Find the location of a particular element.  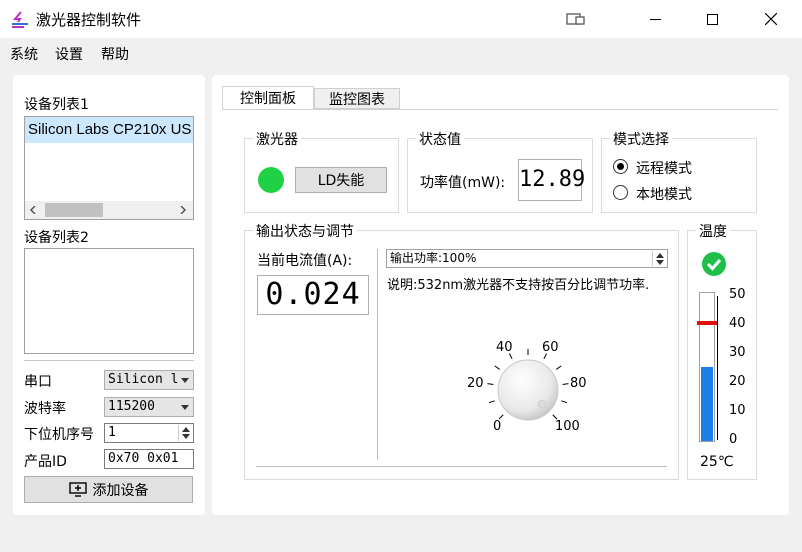

scale-20: 20 is located at coordinates (737, 381).